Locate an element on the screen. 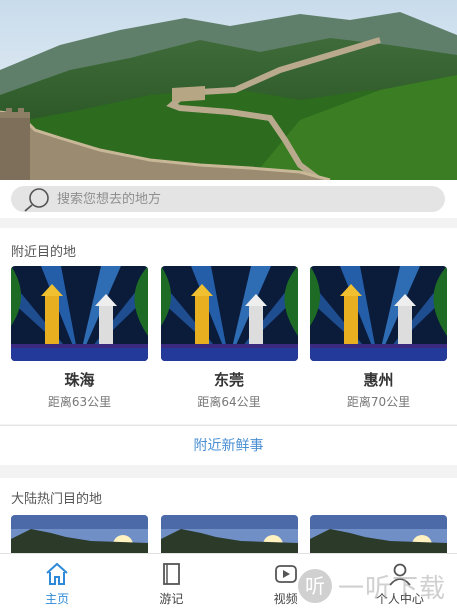 This screenshot has height=609, width=457. city-name: 东莞 is located at coordinates (228, 380).